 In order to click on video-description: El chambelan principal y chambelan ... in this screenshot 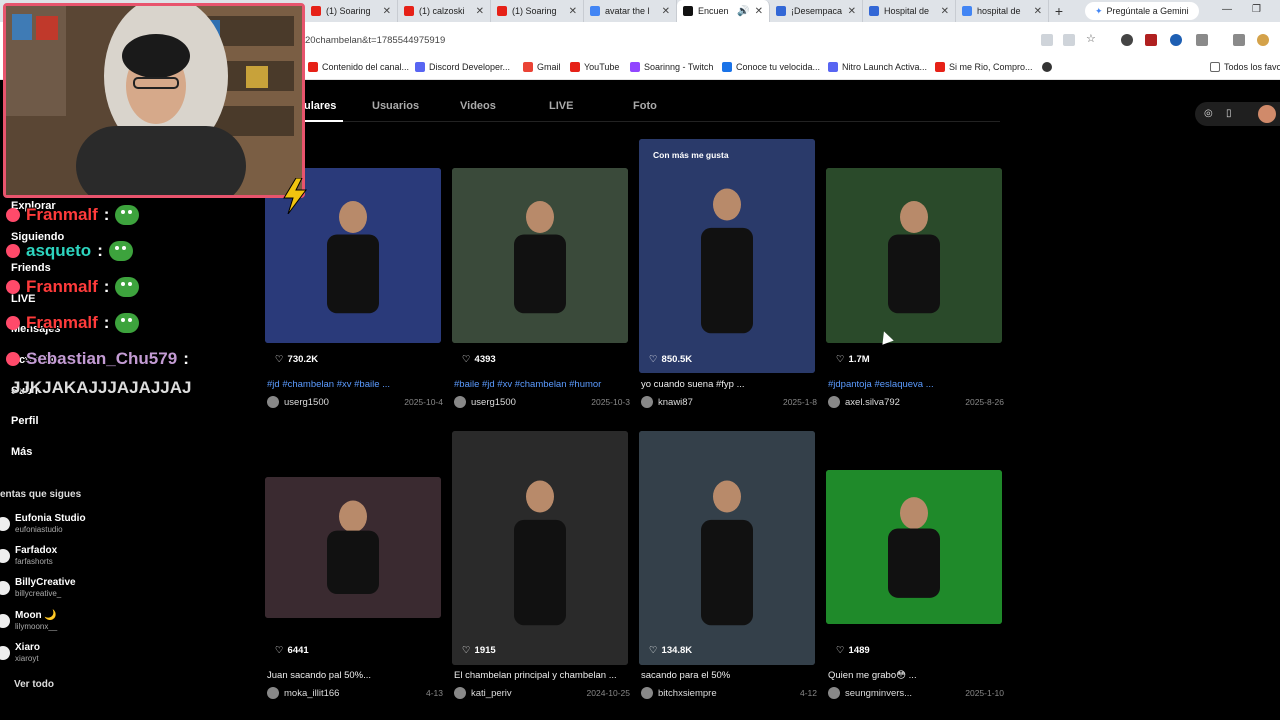, I will do `click(542, 675)`.